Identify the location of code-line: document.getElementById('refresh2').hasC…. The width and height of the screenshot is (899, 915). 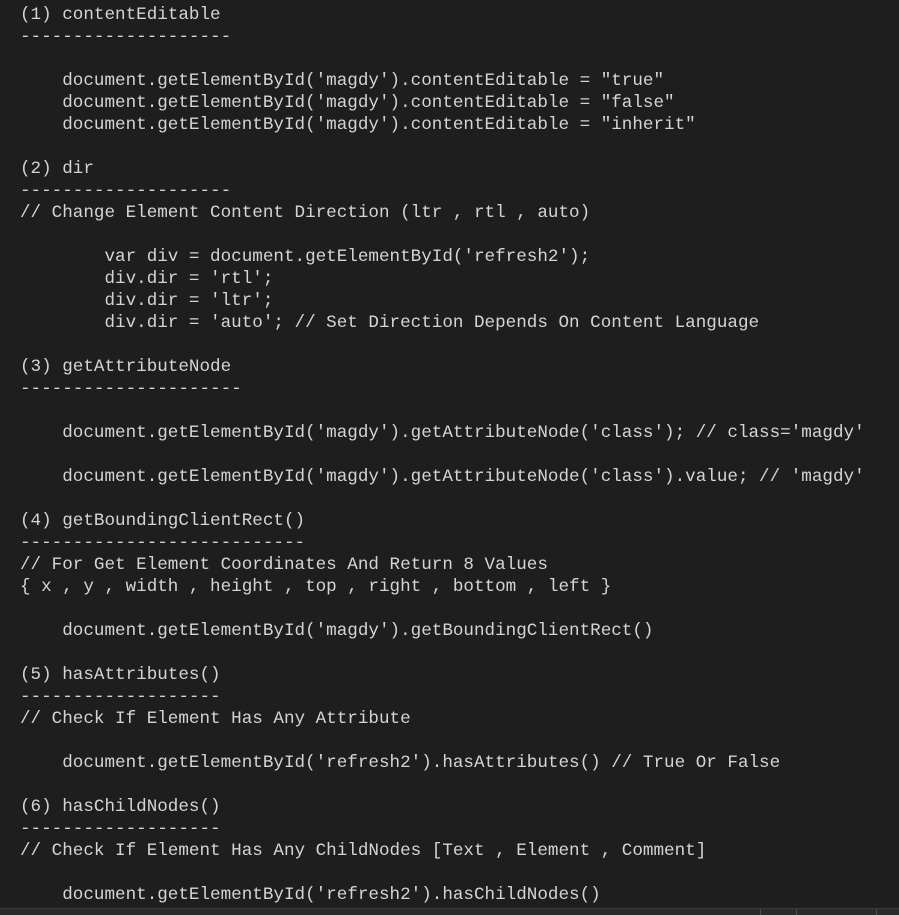
(310, 895).